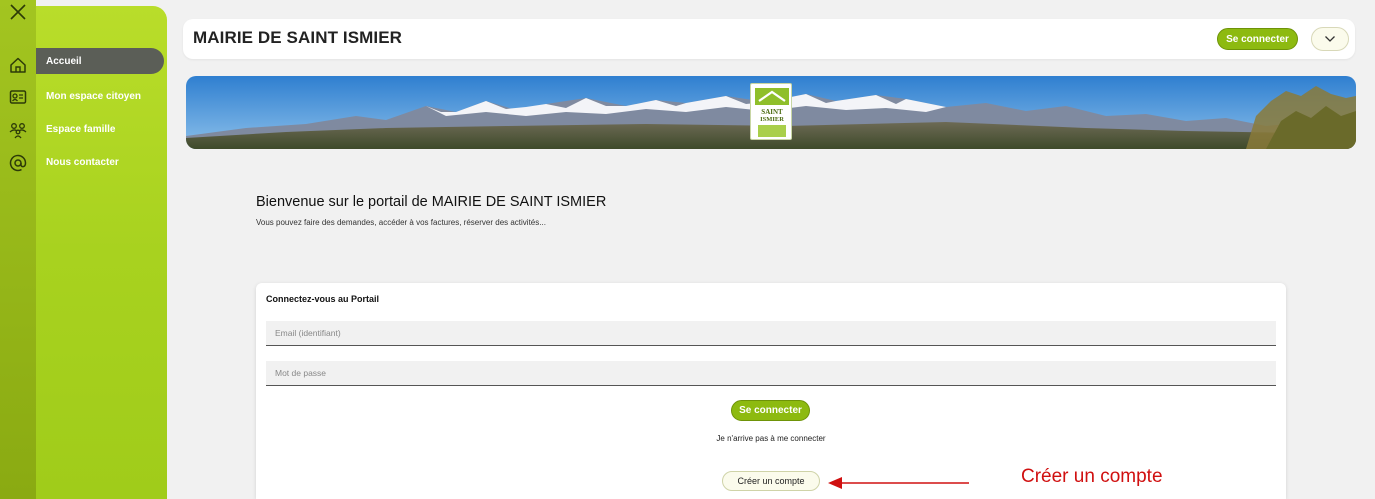 The height and width of the screenshot is (499, 1375). Describe the element at coordinates (18, 163) in the screenshot. I see `at-sign-icon` at that location.